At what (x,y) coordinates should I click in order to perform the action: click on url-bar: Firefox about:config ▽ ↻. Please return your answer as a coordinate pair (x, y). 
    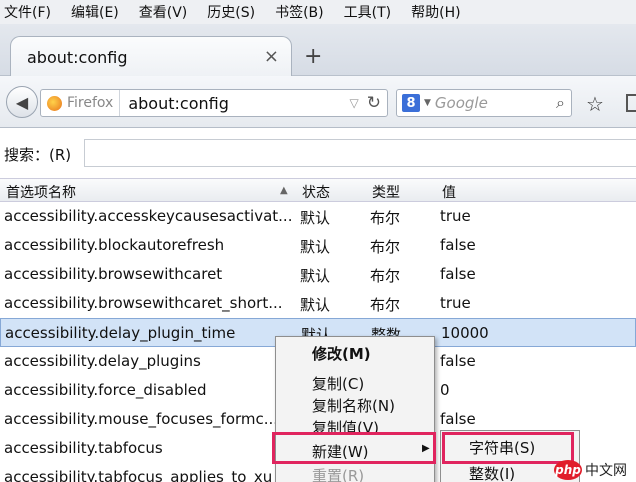
    Looking at the image, I should click on (214, 103).